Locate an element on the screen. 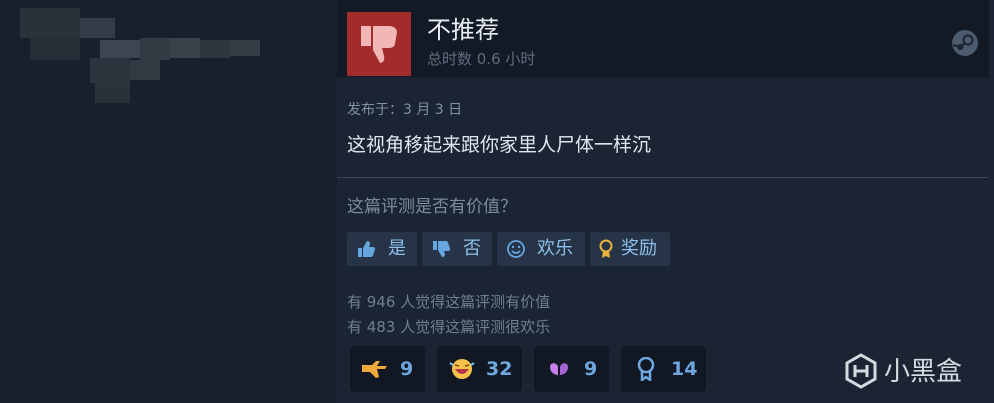  award-item-heart-hands: 9 is located at coordinates (571, 369).